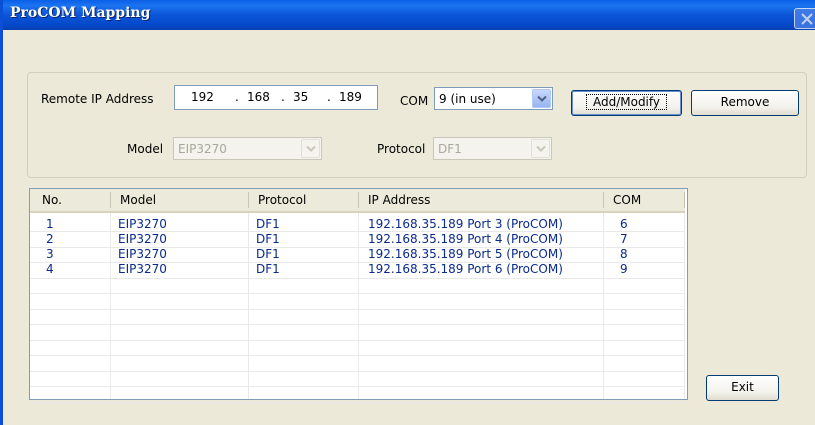 This screenshot has width=815, height=425. Describe the element at coordinates (350, 97) in the screenshot. I see `ip-octet-4: 189` at that location.